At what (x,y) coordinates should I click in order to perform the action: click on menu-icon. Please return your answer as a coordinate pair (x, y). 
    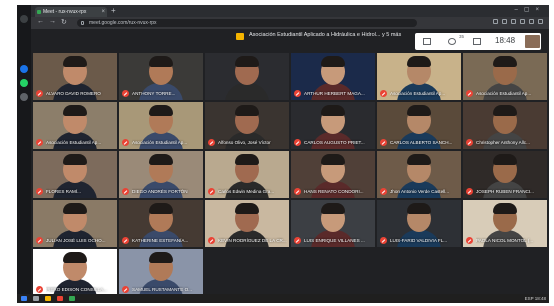
    Looking at the image, I should click on (540, 21).